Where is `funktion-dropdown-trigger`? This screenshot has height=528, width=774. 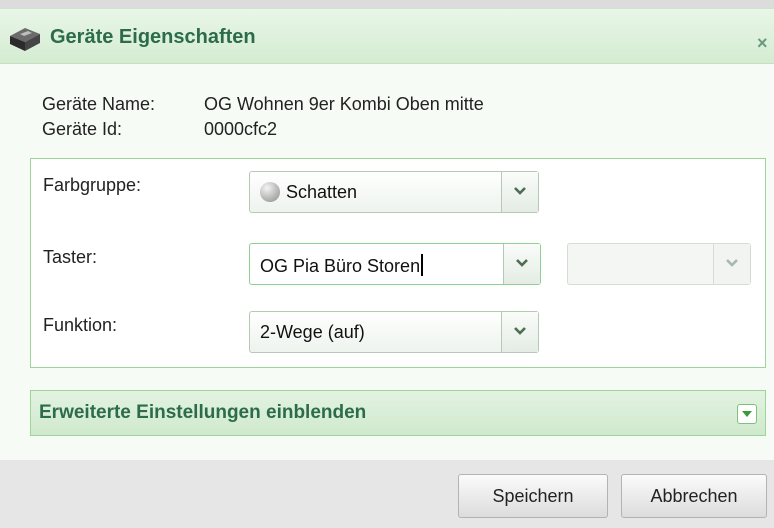
funktion-dropdown-trigger is located at coordinates (519, 332).